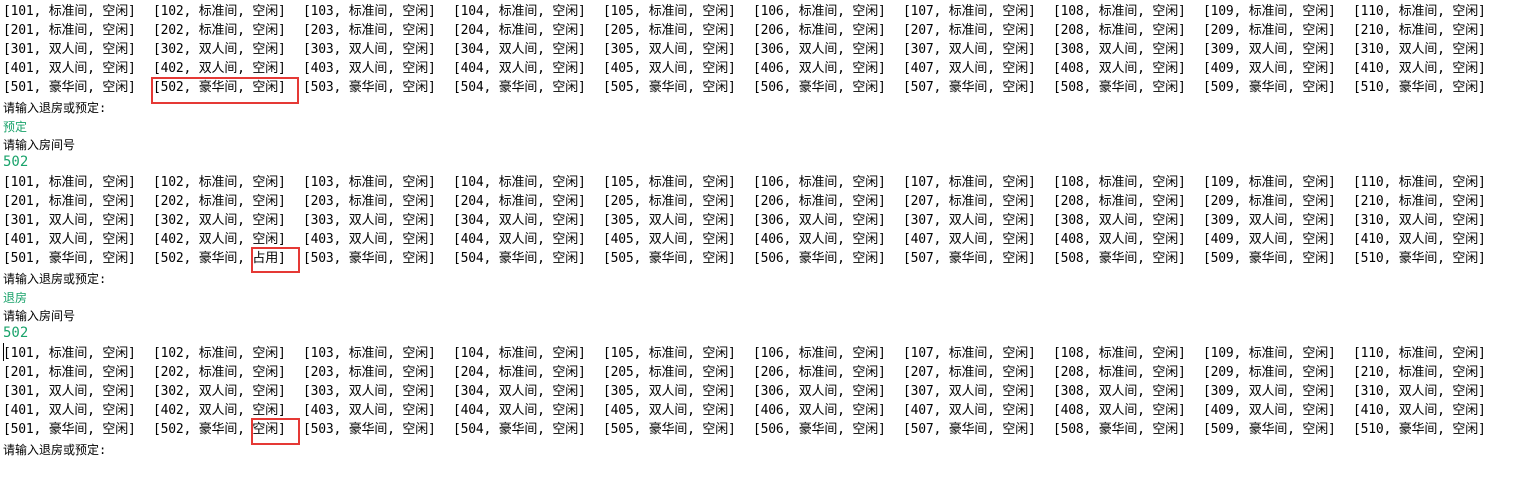 This screenshot has width=1522, height=481. Describe the element at coordinates (219, 410) in the screenshot. I see `room-cell: [402, 双人间, 空闲]` at that location.